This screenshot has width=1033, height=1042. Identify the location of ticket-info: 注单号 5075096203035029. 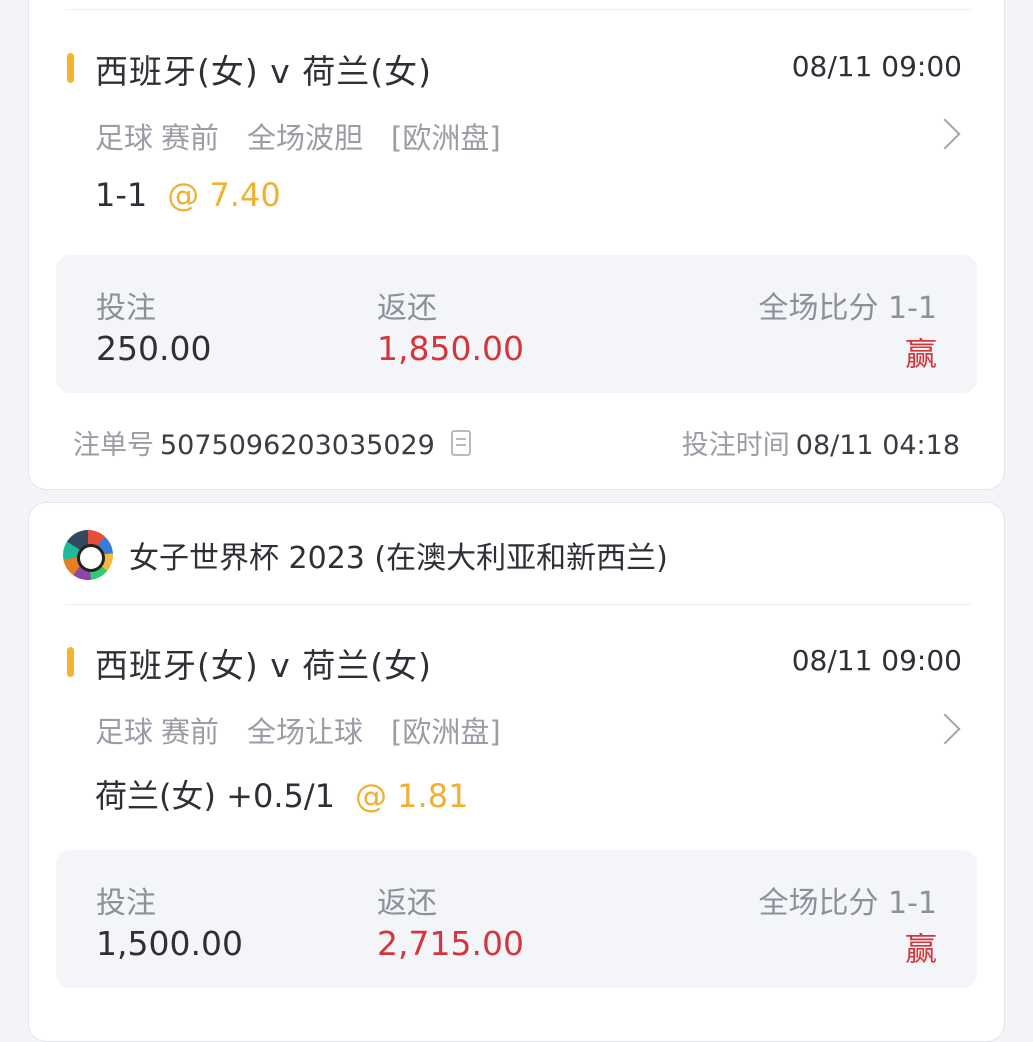
(272, 442).